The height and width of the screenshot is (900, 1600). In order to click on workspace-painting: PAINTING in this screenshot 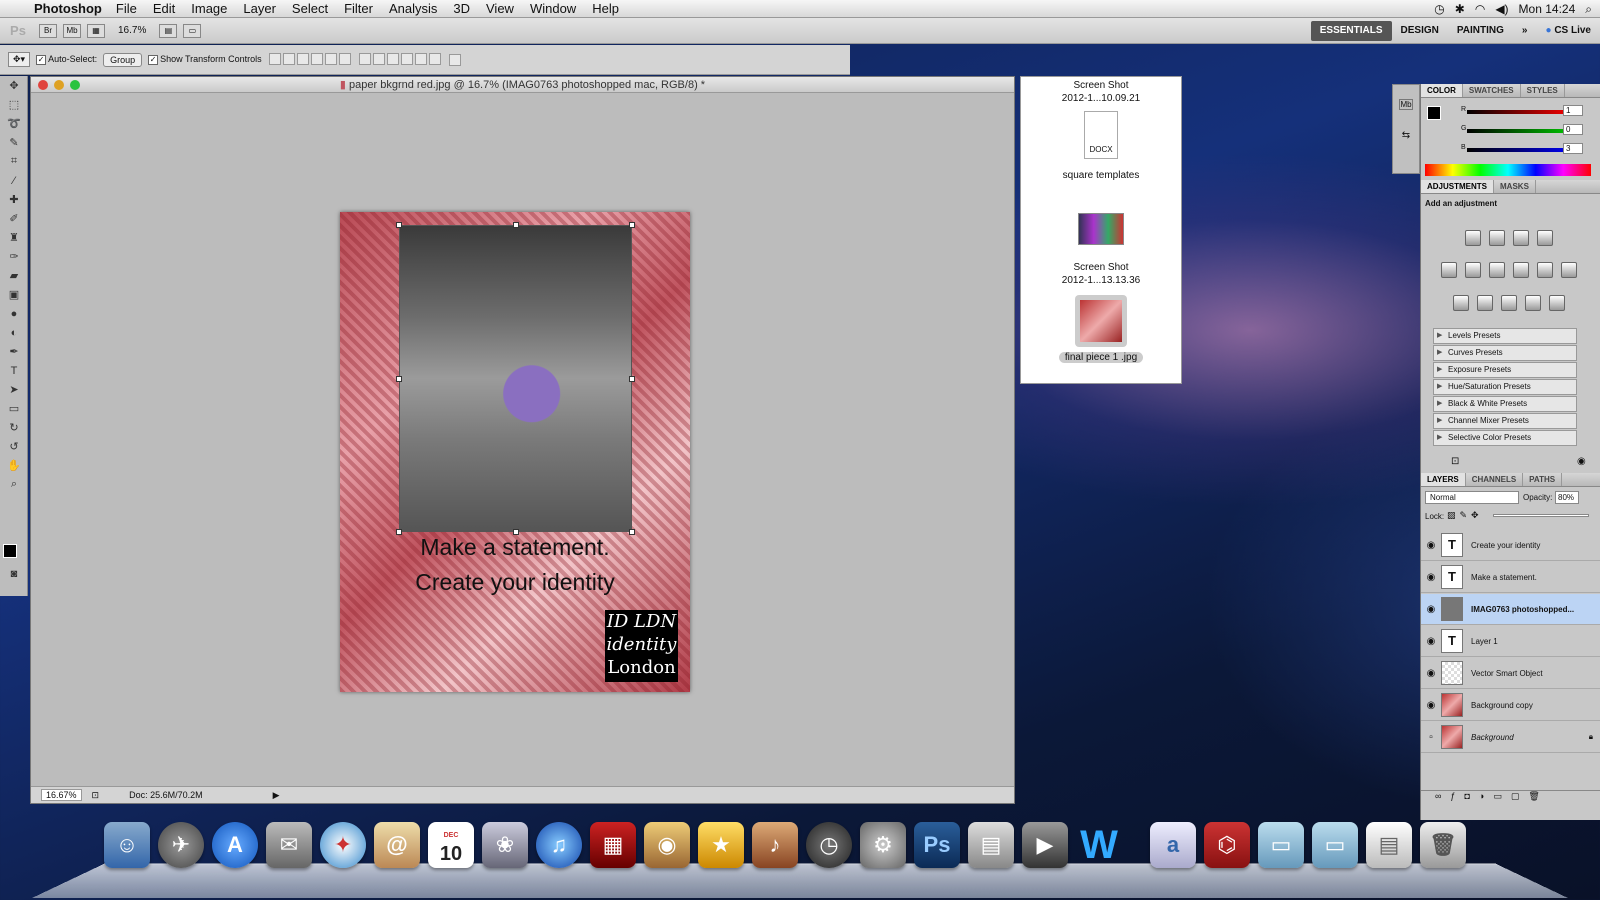, I will do `click(1480, 31)`.